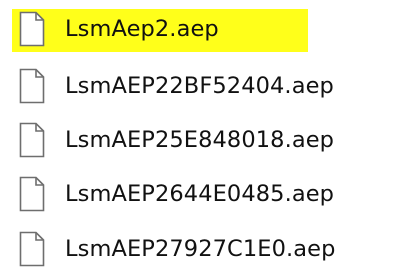 The height and width of the screenshot is (276, 393). What do you see at coordinates (199, 86) in the screenshot?
I see `file-name: LsmAEP22BF52404.aep` at bounding box center [199, 86].